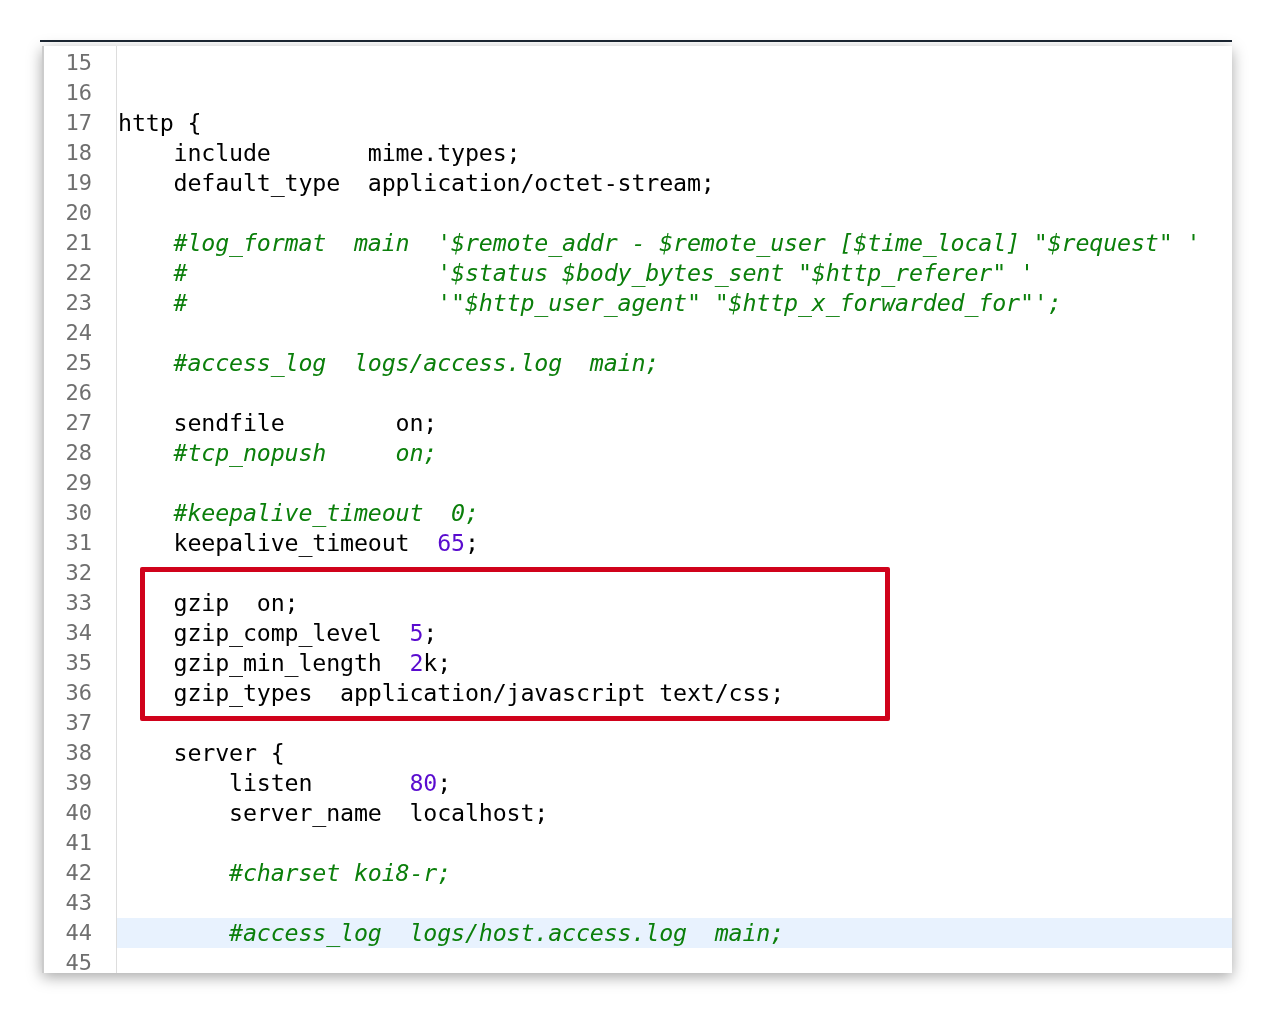  I want to click on code-line: #log_format main '$remote_addr - $remote_user [$time_local] "$request" ', so click(686, 242).